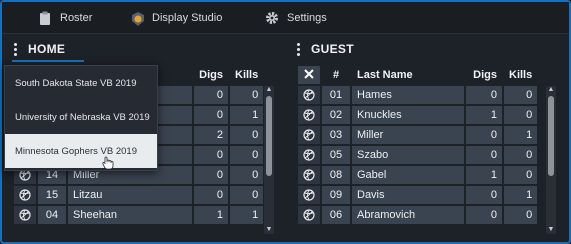  What do you see at coordinates (45, 18) in the screenshot?
I see `clipboard-icon` at bounding box center [45, 18].